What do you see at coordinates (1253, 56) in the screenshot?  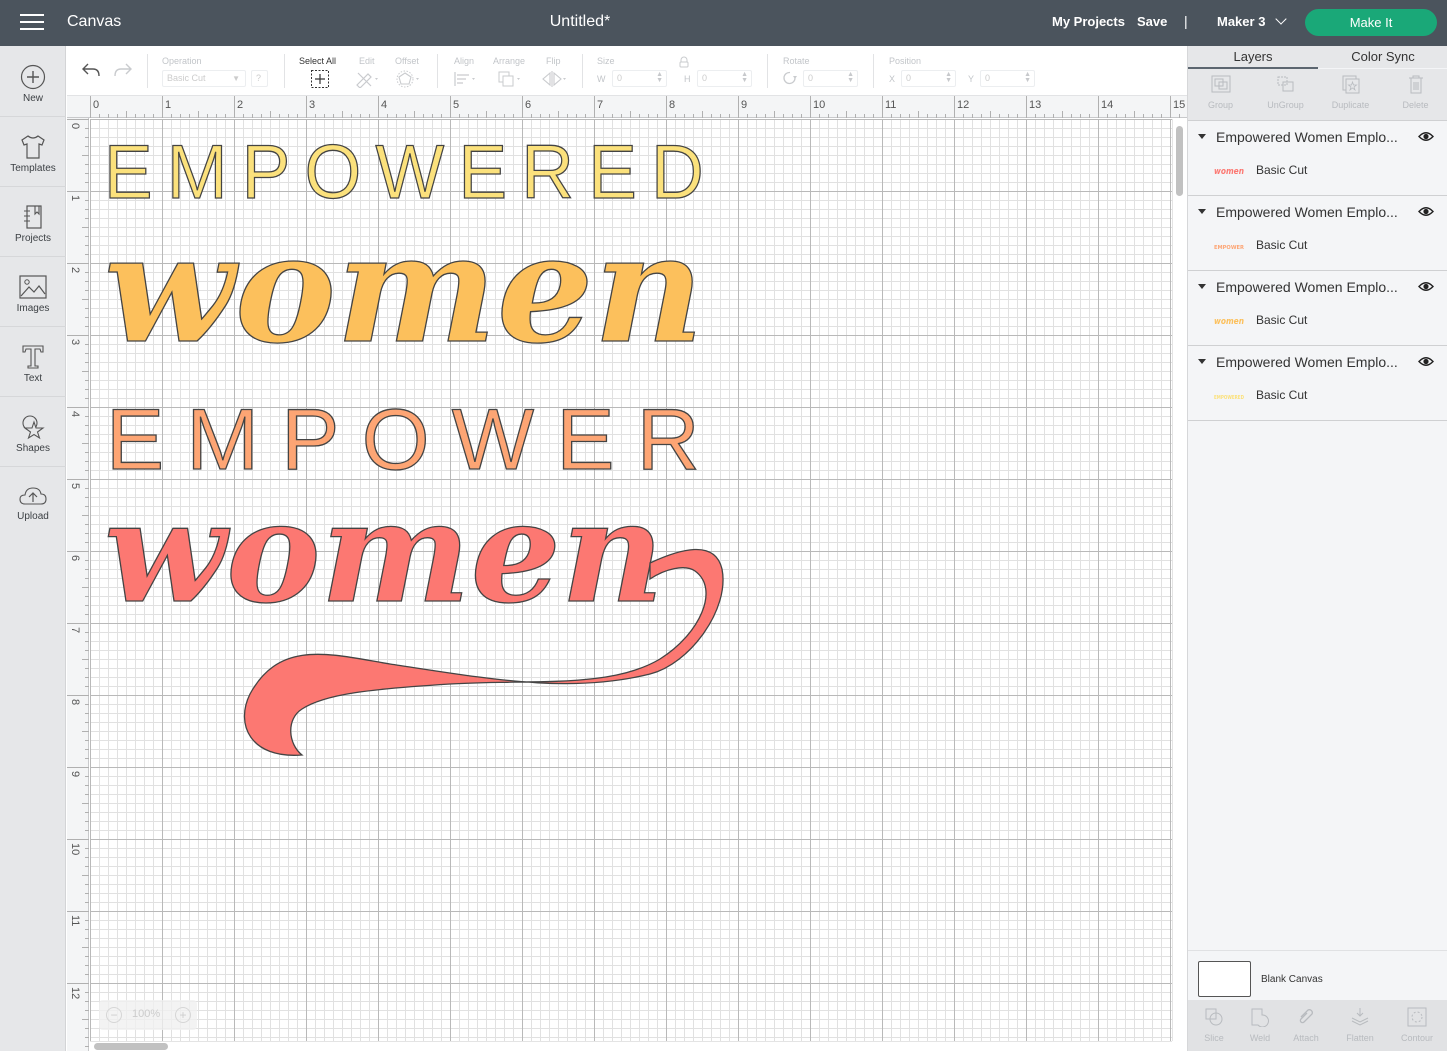 I see `tab-layers: Layers` at bounding box center [1253, 56].